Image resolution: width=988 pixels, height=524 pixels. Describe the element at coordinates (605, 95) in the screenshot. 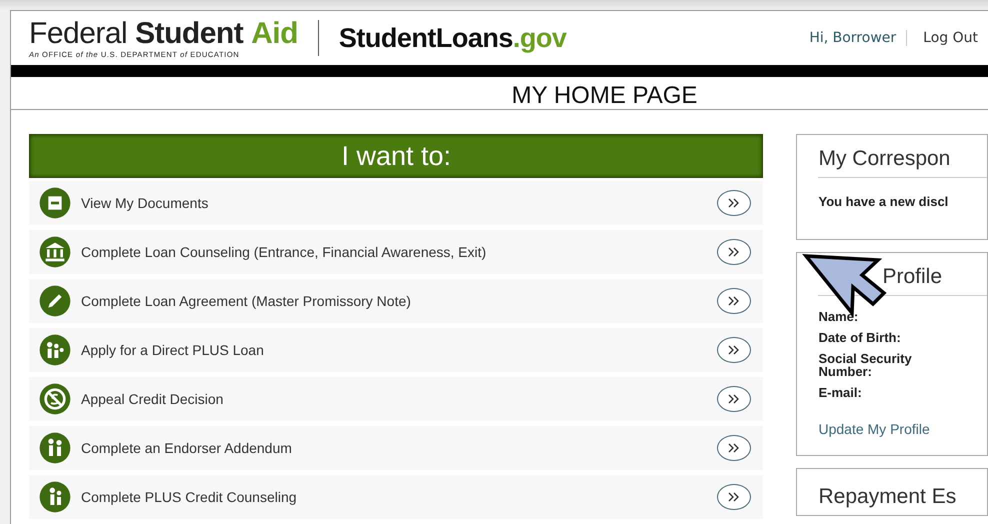

I see `page-title: MY HOME PAGE` at that location.